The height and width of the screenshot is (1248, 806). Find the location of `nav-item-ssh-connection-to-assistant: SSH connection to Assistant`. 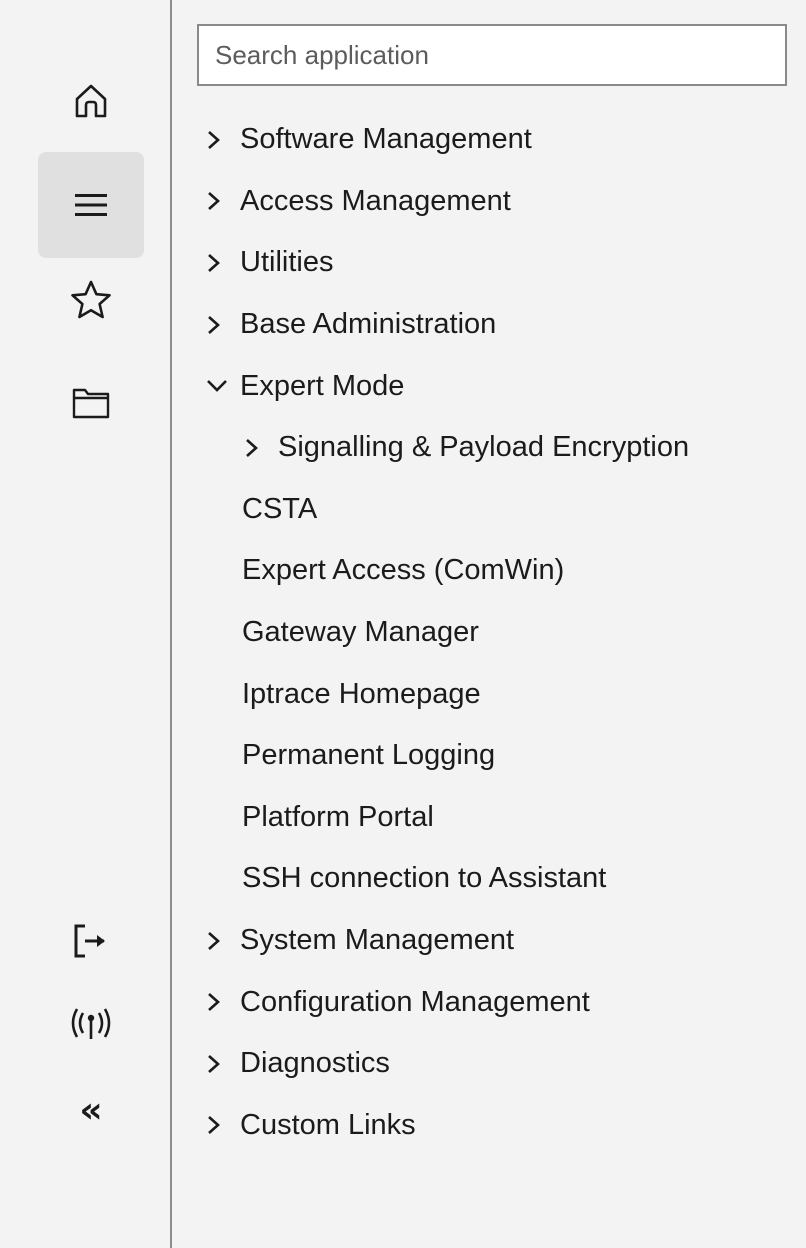

nav-item-ssh-connection-to-assistant: SSH connection to Assistant is located at coordinates (489, 879).